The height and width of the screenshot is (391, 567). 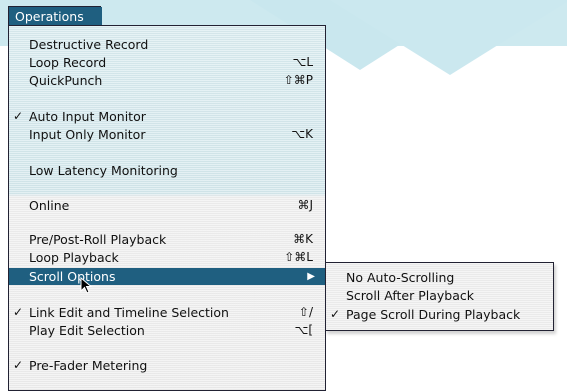 I want to click on menu-item-label: Link Edit and Timeline Selection, so click(x=129, y=312).